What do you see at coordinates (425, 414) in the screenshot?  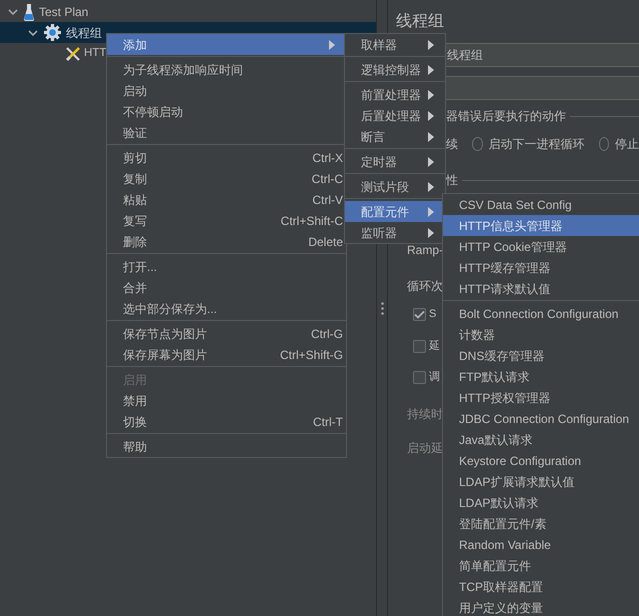 I see `field-label: 持续时` at bounding box center [425, 414].